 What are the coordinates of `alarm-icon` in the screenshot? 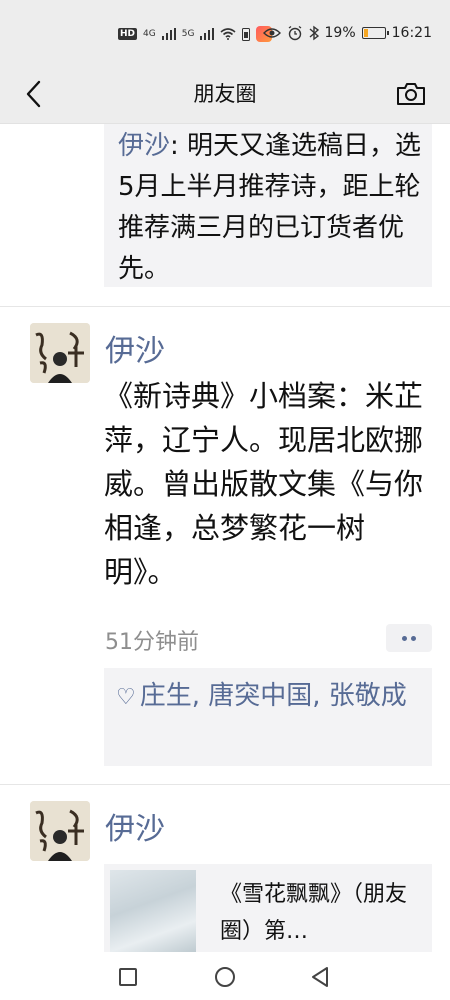 It's located at (294, 33).